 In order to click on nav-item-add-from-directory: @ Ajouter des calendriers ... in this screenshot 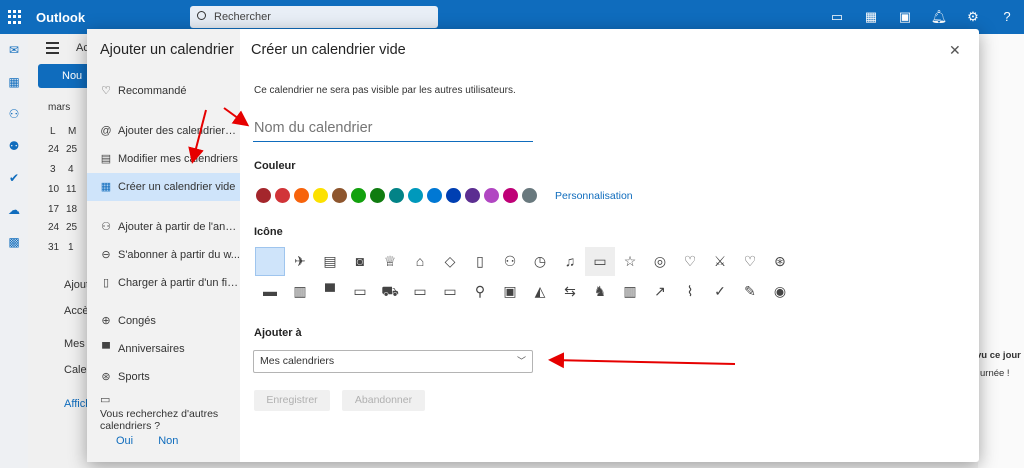, I will do `click(163, 131)`.